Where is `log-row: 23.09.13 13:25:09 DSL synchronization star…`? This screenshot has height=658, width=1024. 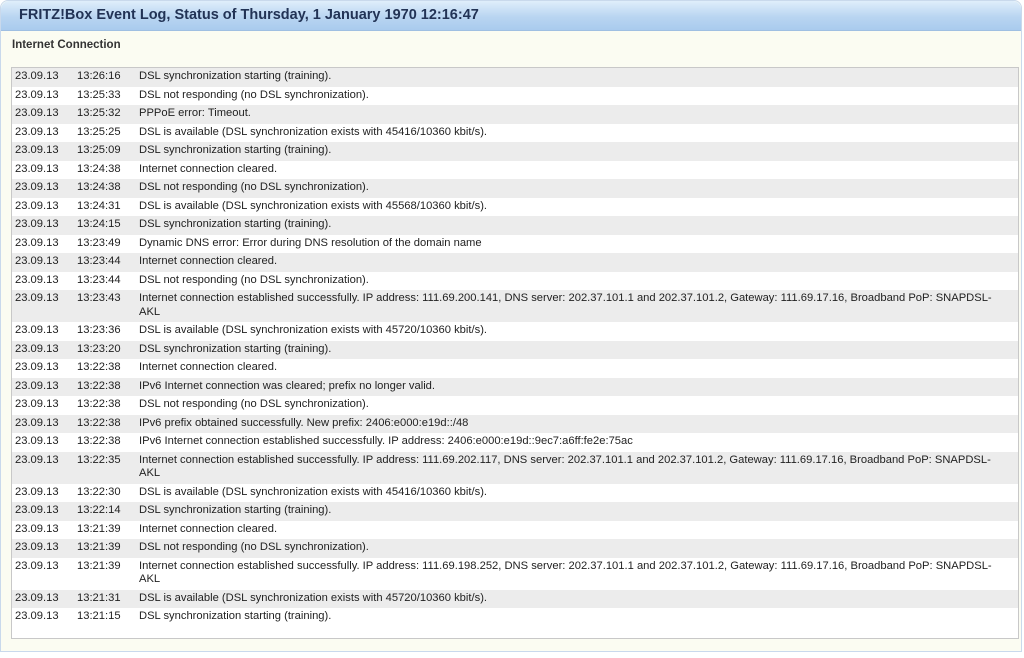 log-row: 23.09.13 13:25:09 DSL synchronization star… is located at coordinates (515, 151).